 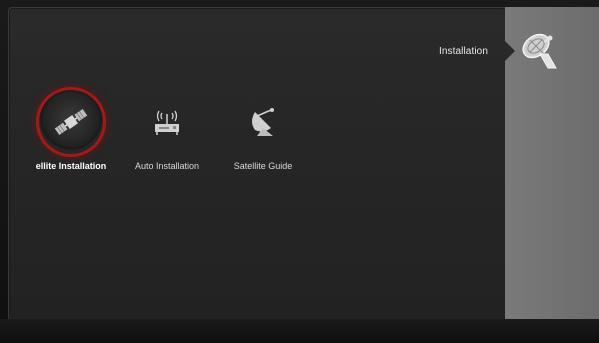 I want to click on selection-ring, so click(x=71, y=122).